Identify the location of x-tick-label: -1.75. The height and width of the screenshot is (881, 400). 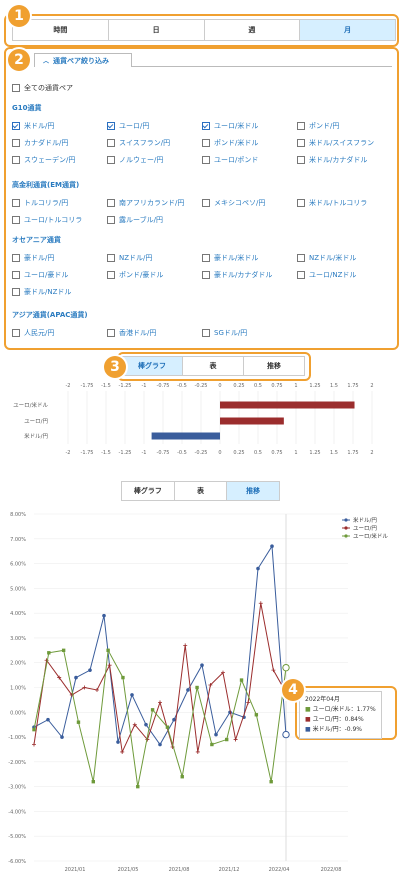
(87, 453).